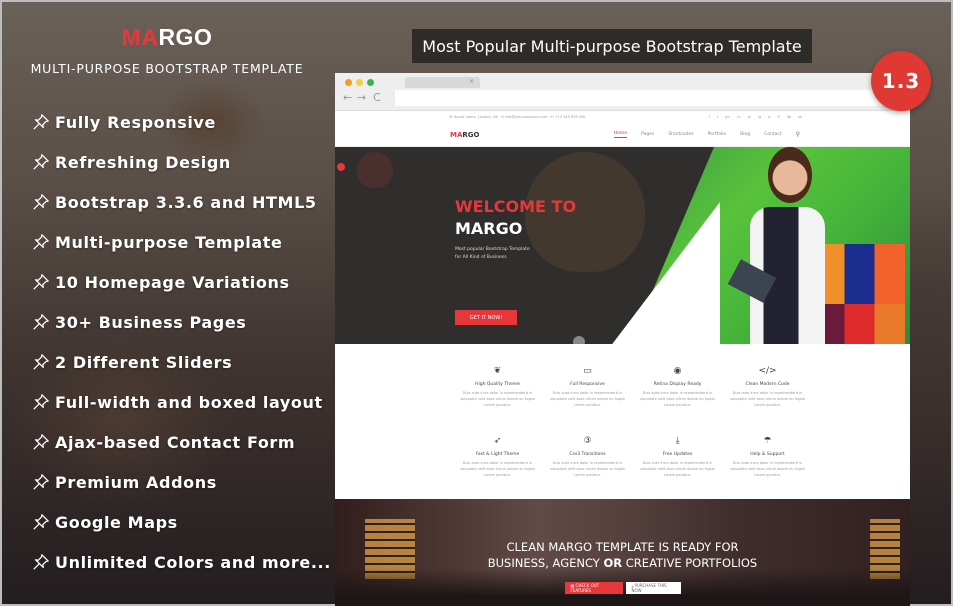 Image resolution: width=953 pixels, height=606 pixels. I want to click on check-out-features-button: ▦ CHECK OUT FEATURES, so click(593, 588).